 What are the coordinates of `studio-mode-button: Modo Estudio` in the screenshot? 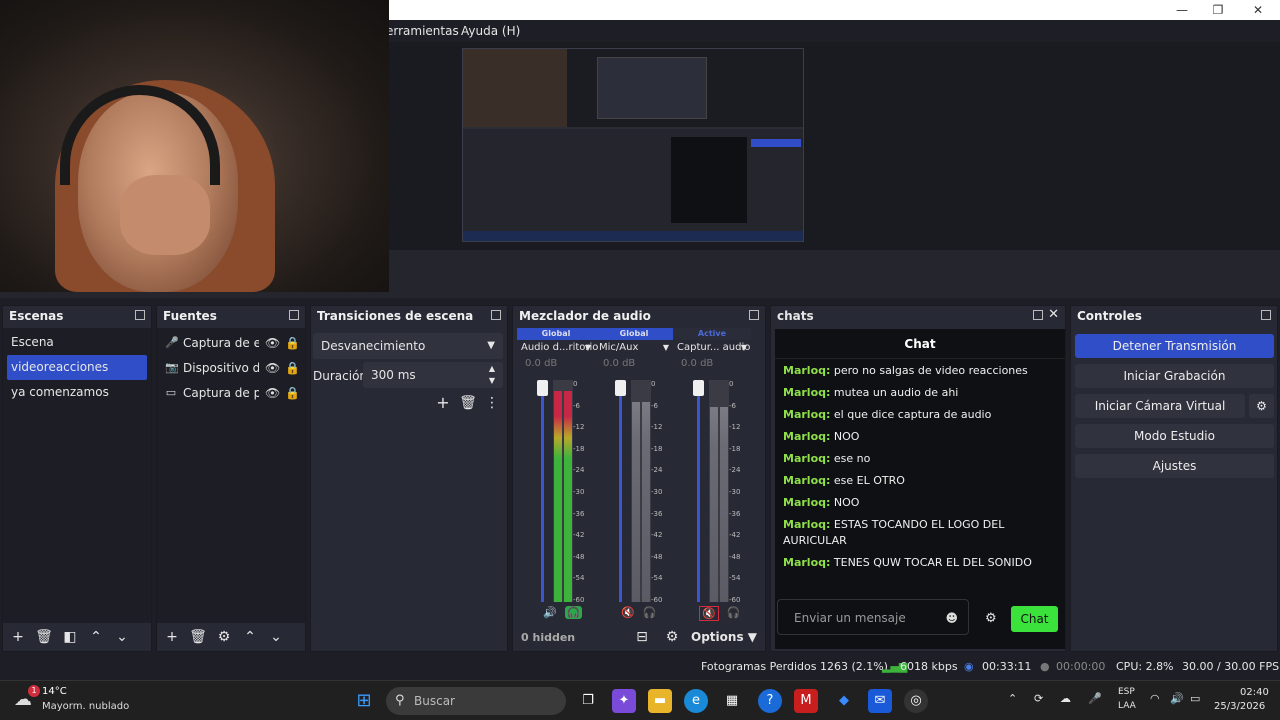 It's located at (1174, 436).